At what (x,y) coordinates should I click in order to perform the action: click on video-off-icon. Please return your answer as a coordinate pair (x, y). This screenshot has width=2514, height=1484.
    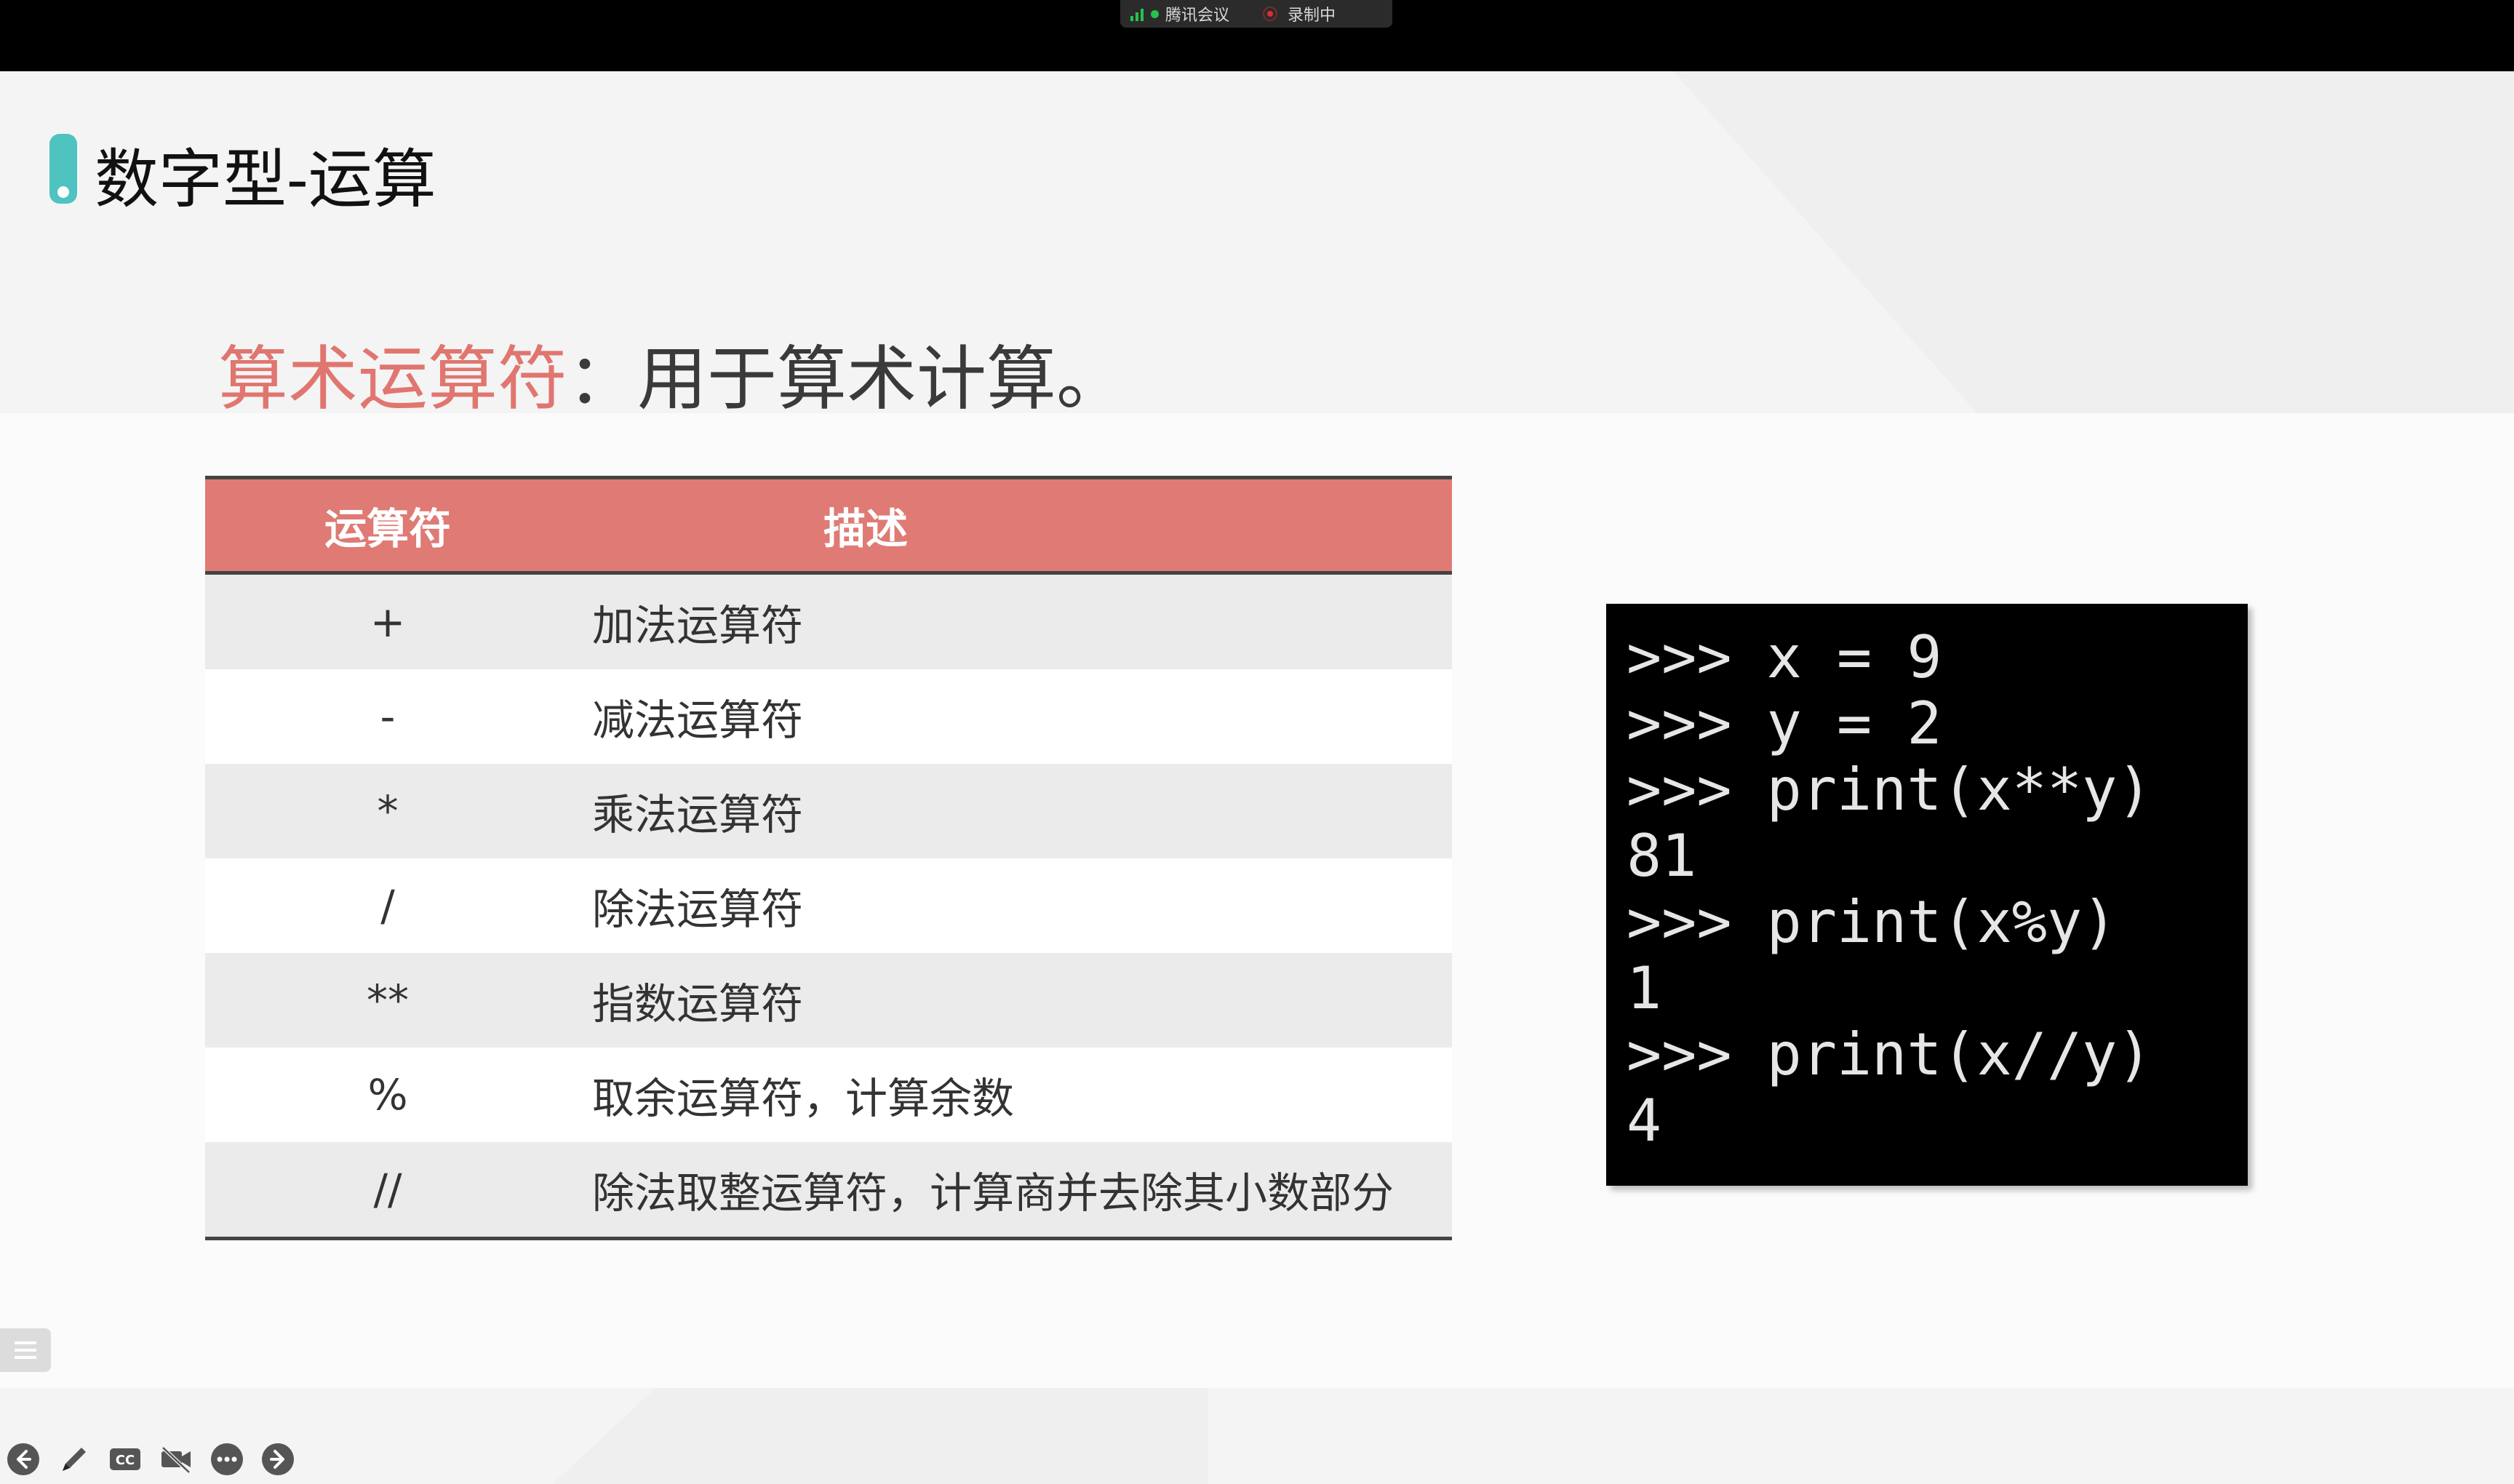
    Looking at the image, I should click on (176, 1459).